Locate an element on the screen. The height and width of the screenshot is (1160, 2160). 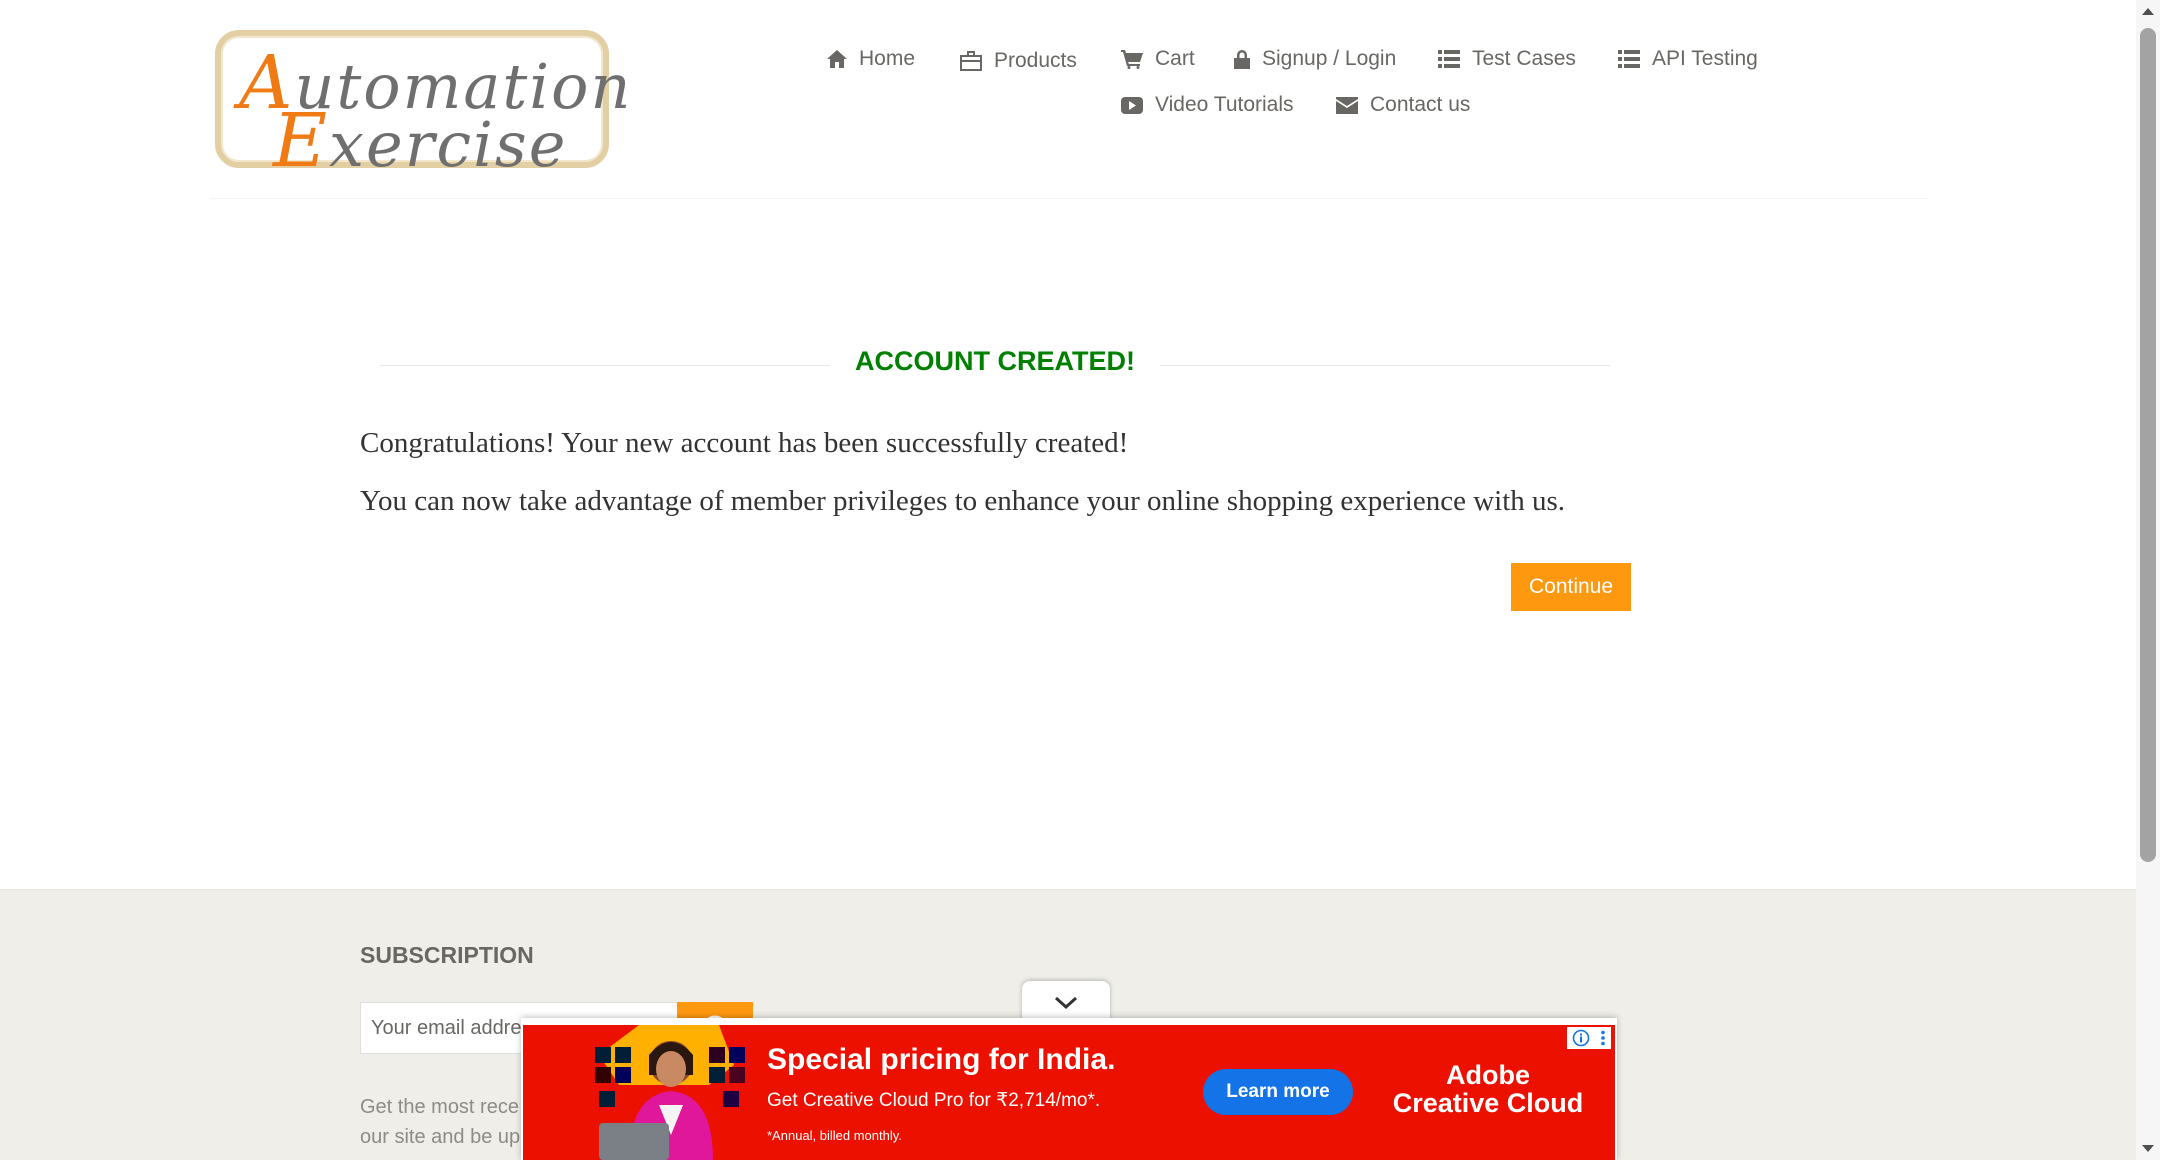
nav-products: Products is located at coordinates (1018, 61).